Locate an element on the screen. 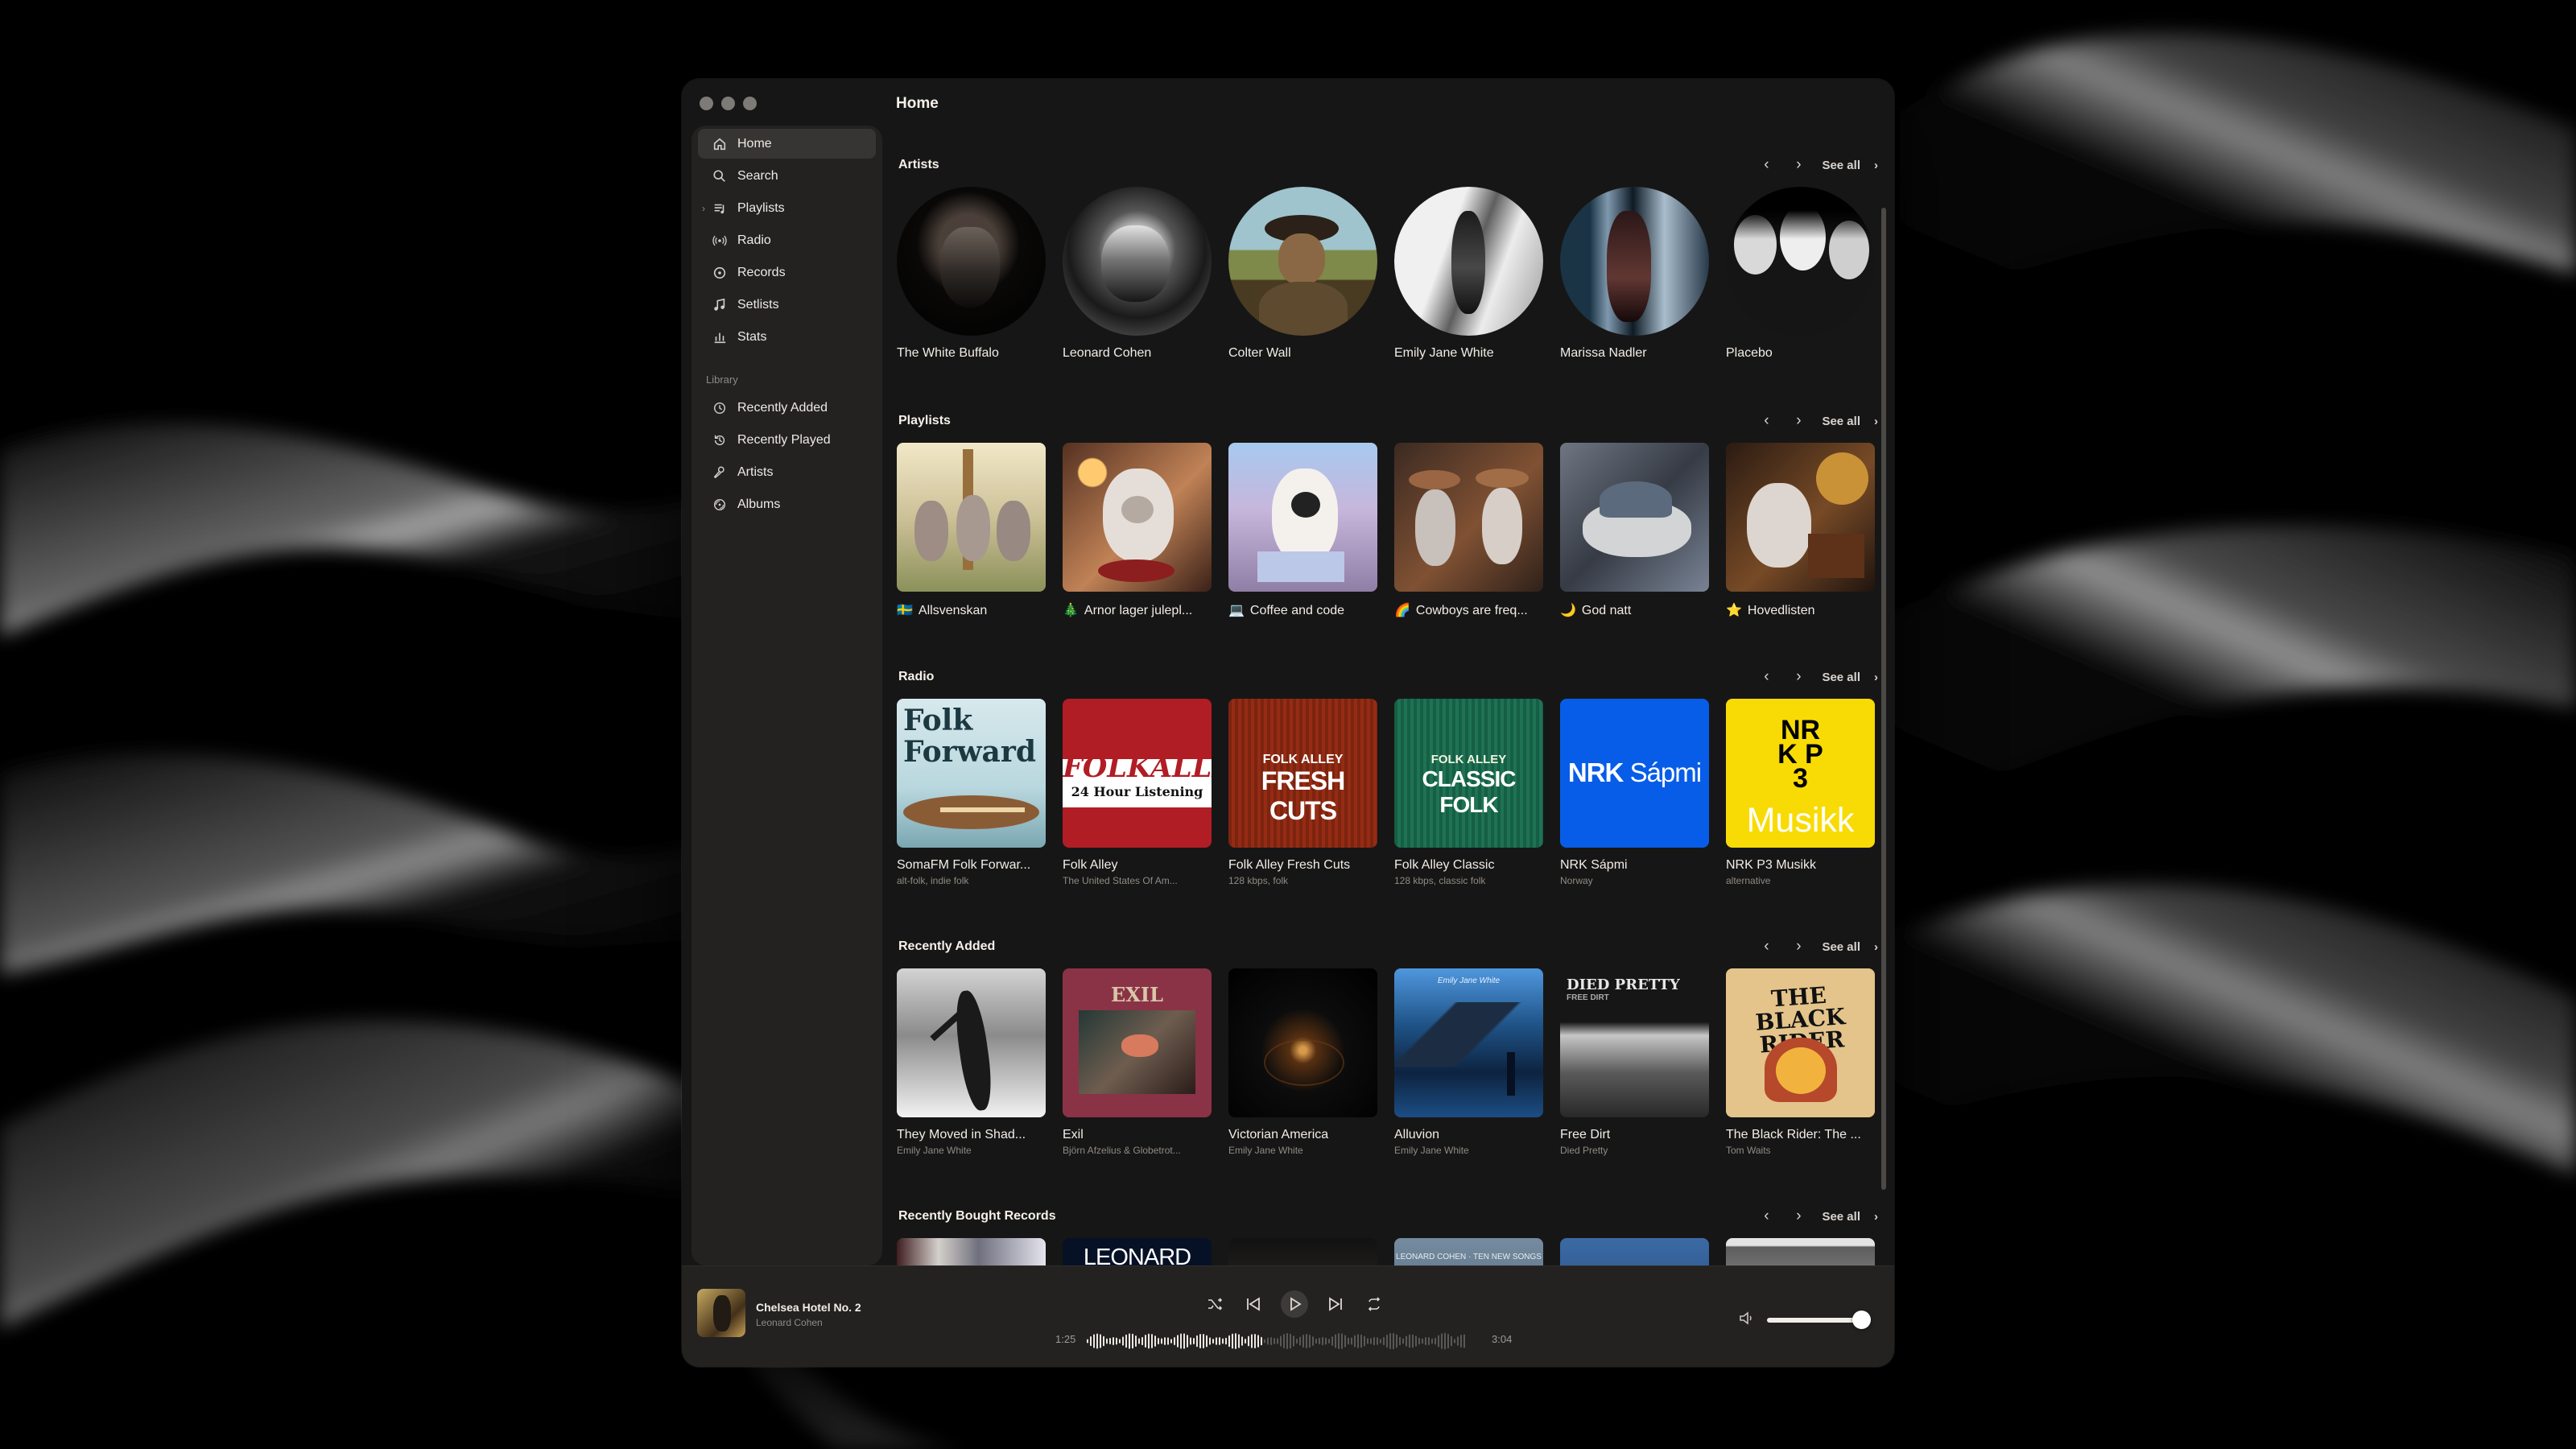 This screenshot has width=2576, height=1449. volume-slider-handle is located at coordinates (1862, 1320).